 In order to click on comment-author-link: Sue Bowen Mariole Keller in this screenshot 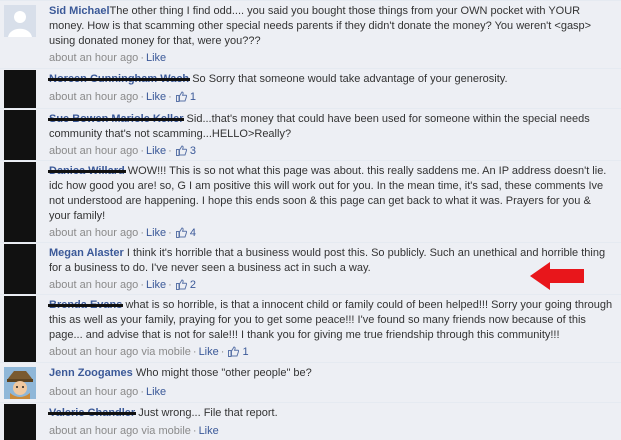, I will do `click(116, 119)`.